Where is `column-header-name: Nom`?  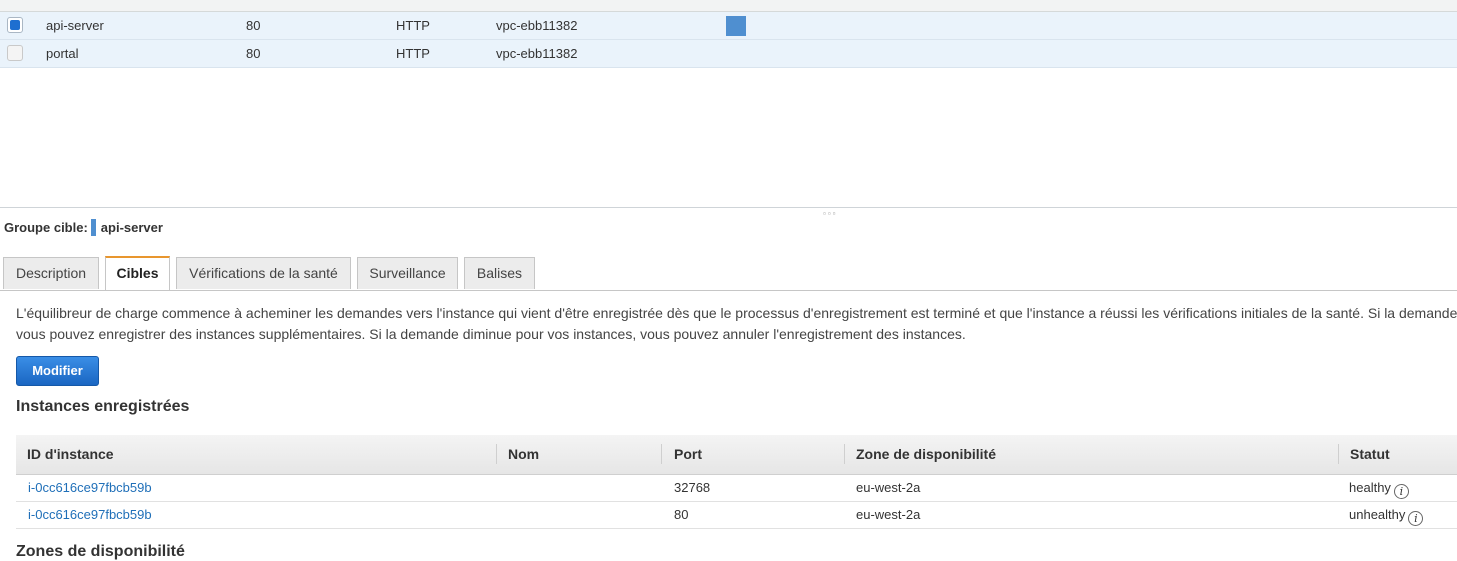 column-header-name: Nom is located at coordinates (523, 454).